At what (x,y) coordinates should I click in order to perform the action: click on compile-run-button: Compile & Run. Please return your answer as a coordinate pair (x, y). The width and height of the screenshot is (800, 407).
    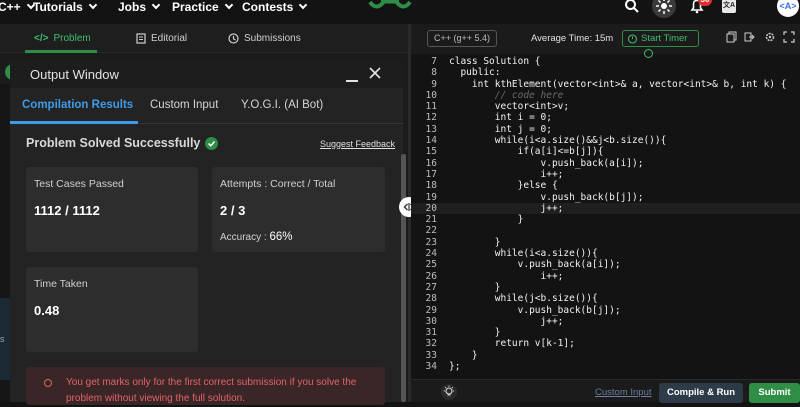
    Looking at the image, I should click on (701, 393).